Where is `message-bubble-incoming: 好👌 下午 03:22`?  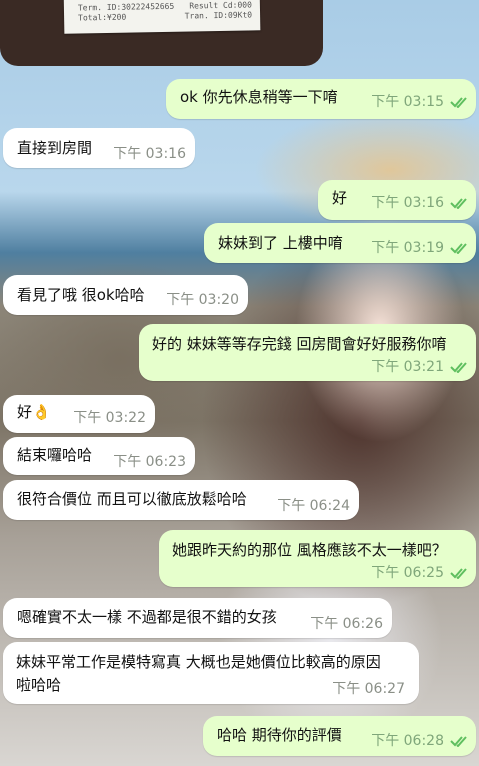 message-bubble-incoming: 好👌 下午 03:22 is located at coordinates (79, 414).